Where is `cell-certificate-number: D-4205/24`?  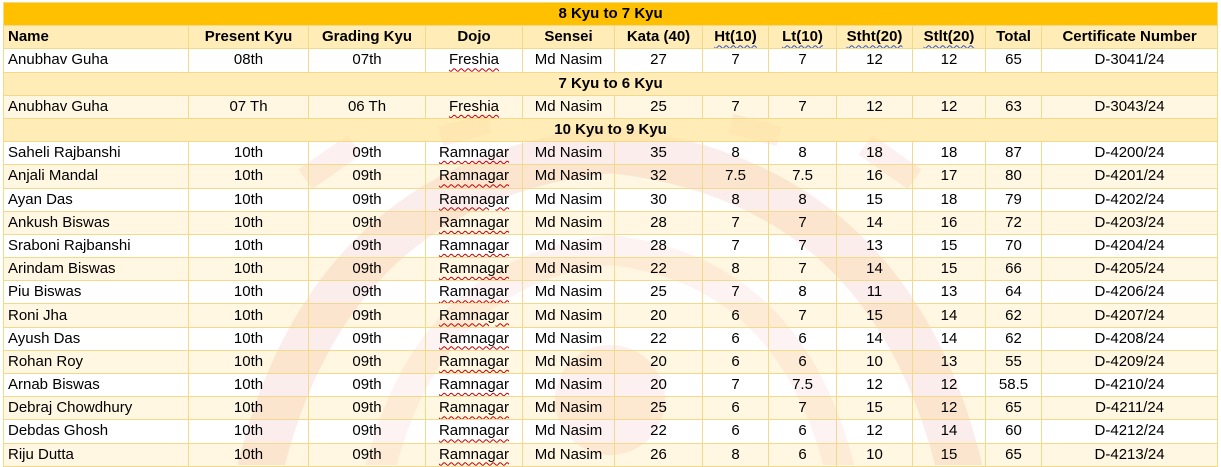 cell-certificate-number: D-4205/24 is located at coordinates (1129, 269).